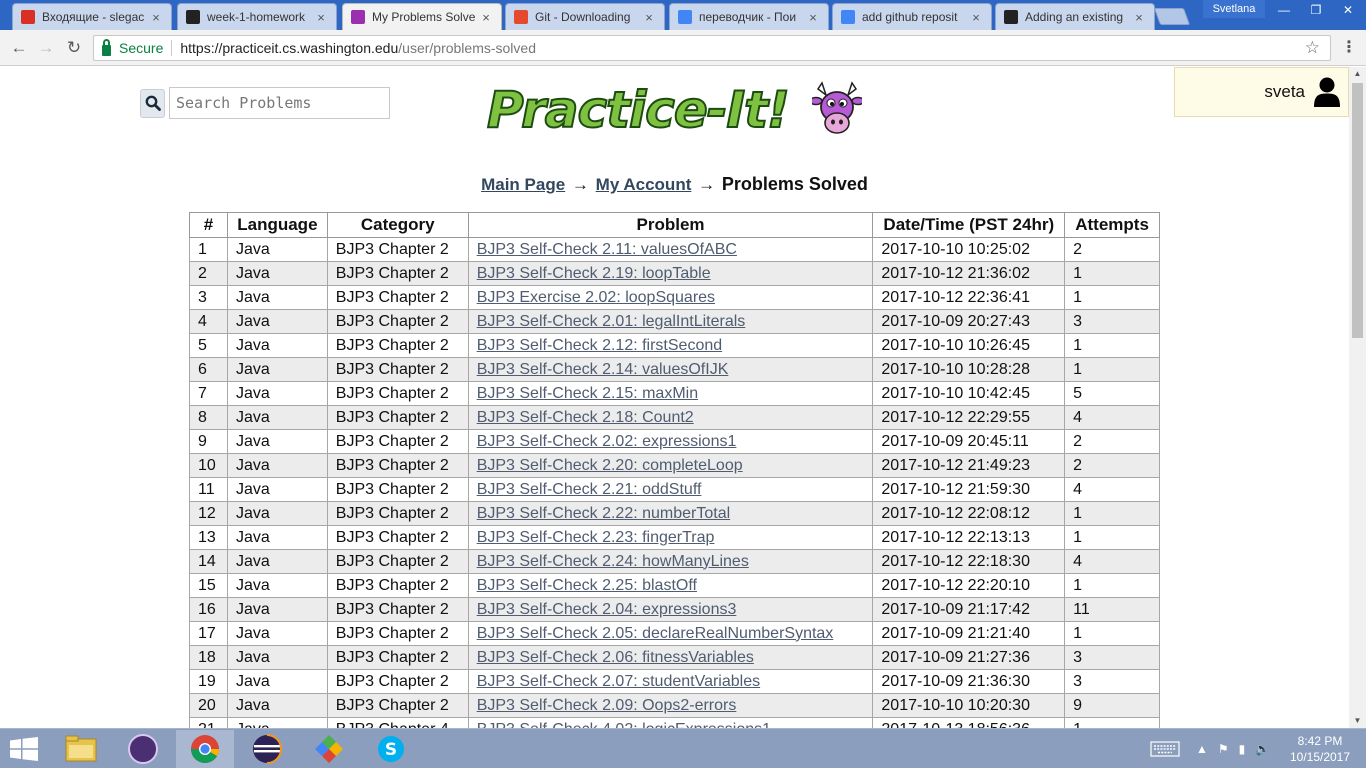  Describe the element at coordinates (585, 417) in the screenshot. I see `problem-link: BJP3 Self-Check 2.18: Count2` at that location.